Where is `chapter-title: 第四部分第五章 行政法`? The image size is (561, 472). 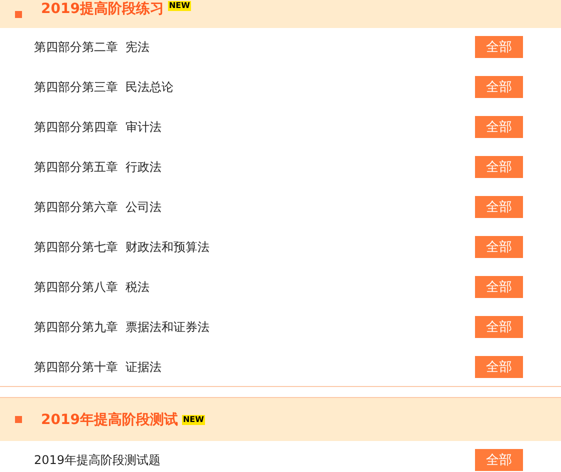
chapter-title: 第四部分第五章 行政法 is located at coordinates (98, 167).